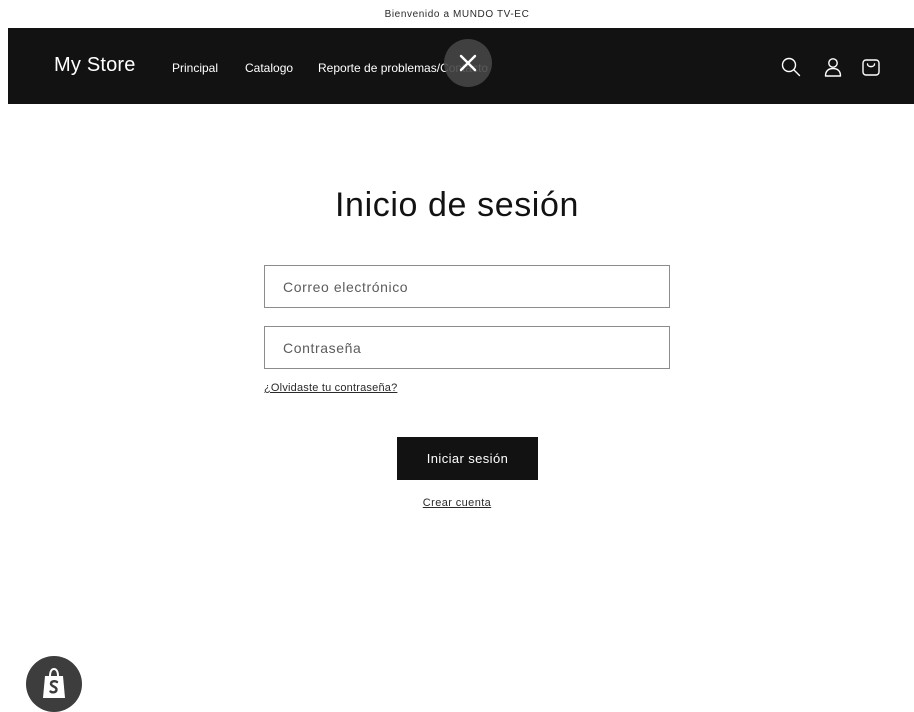 The height and width of the screenshot is (712, 914). I want to click on shopify-badge, so click(54, 684).